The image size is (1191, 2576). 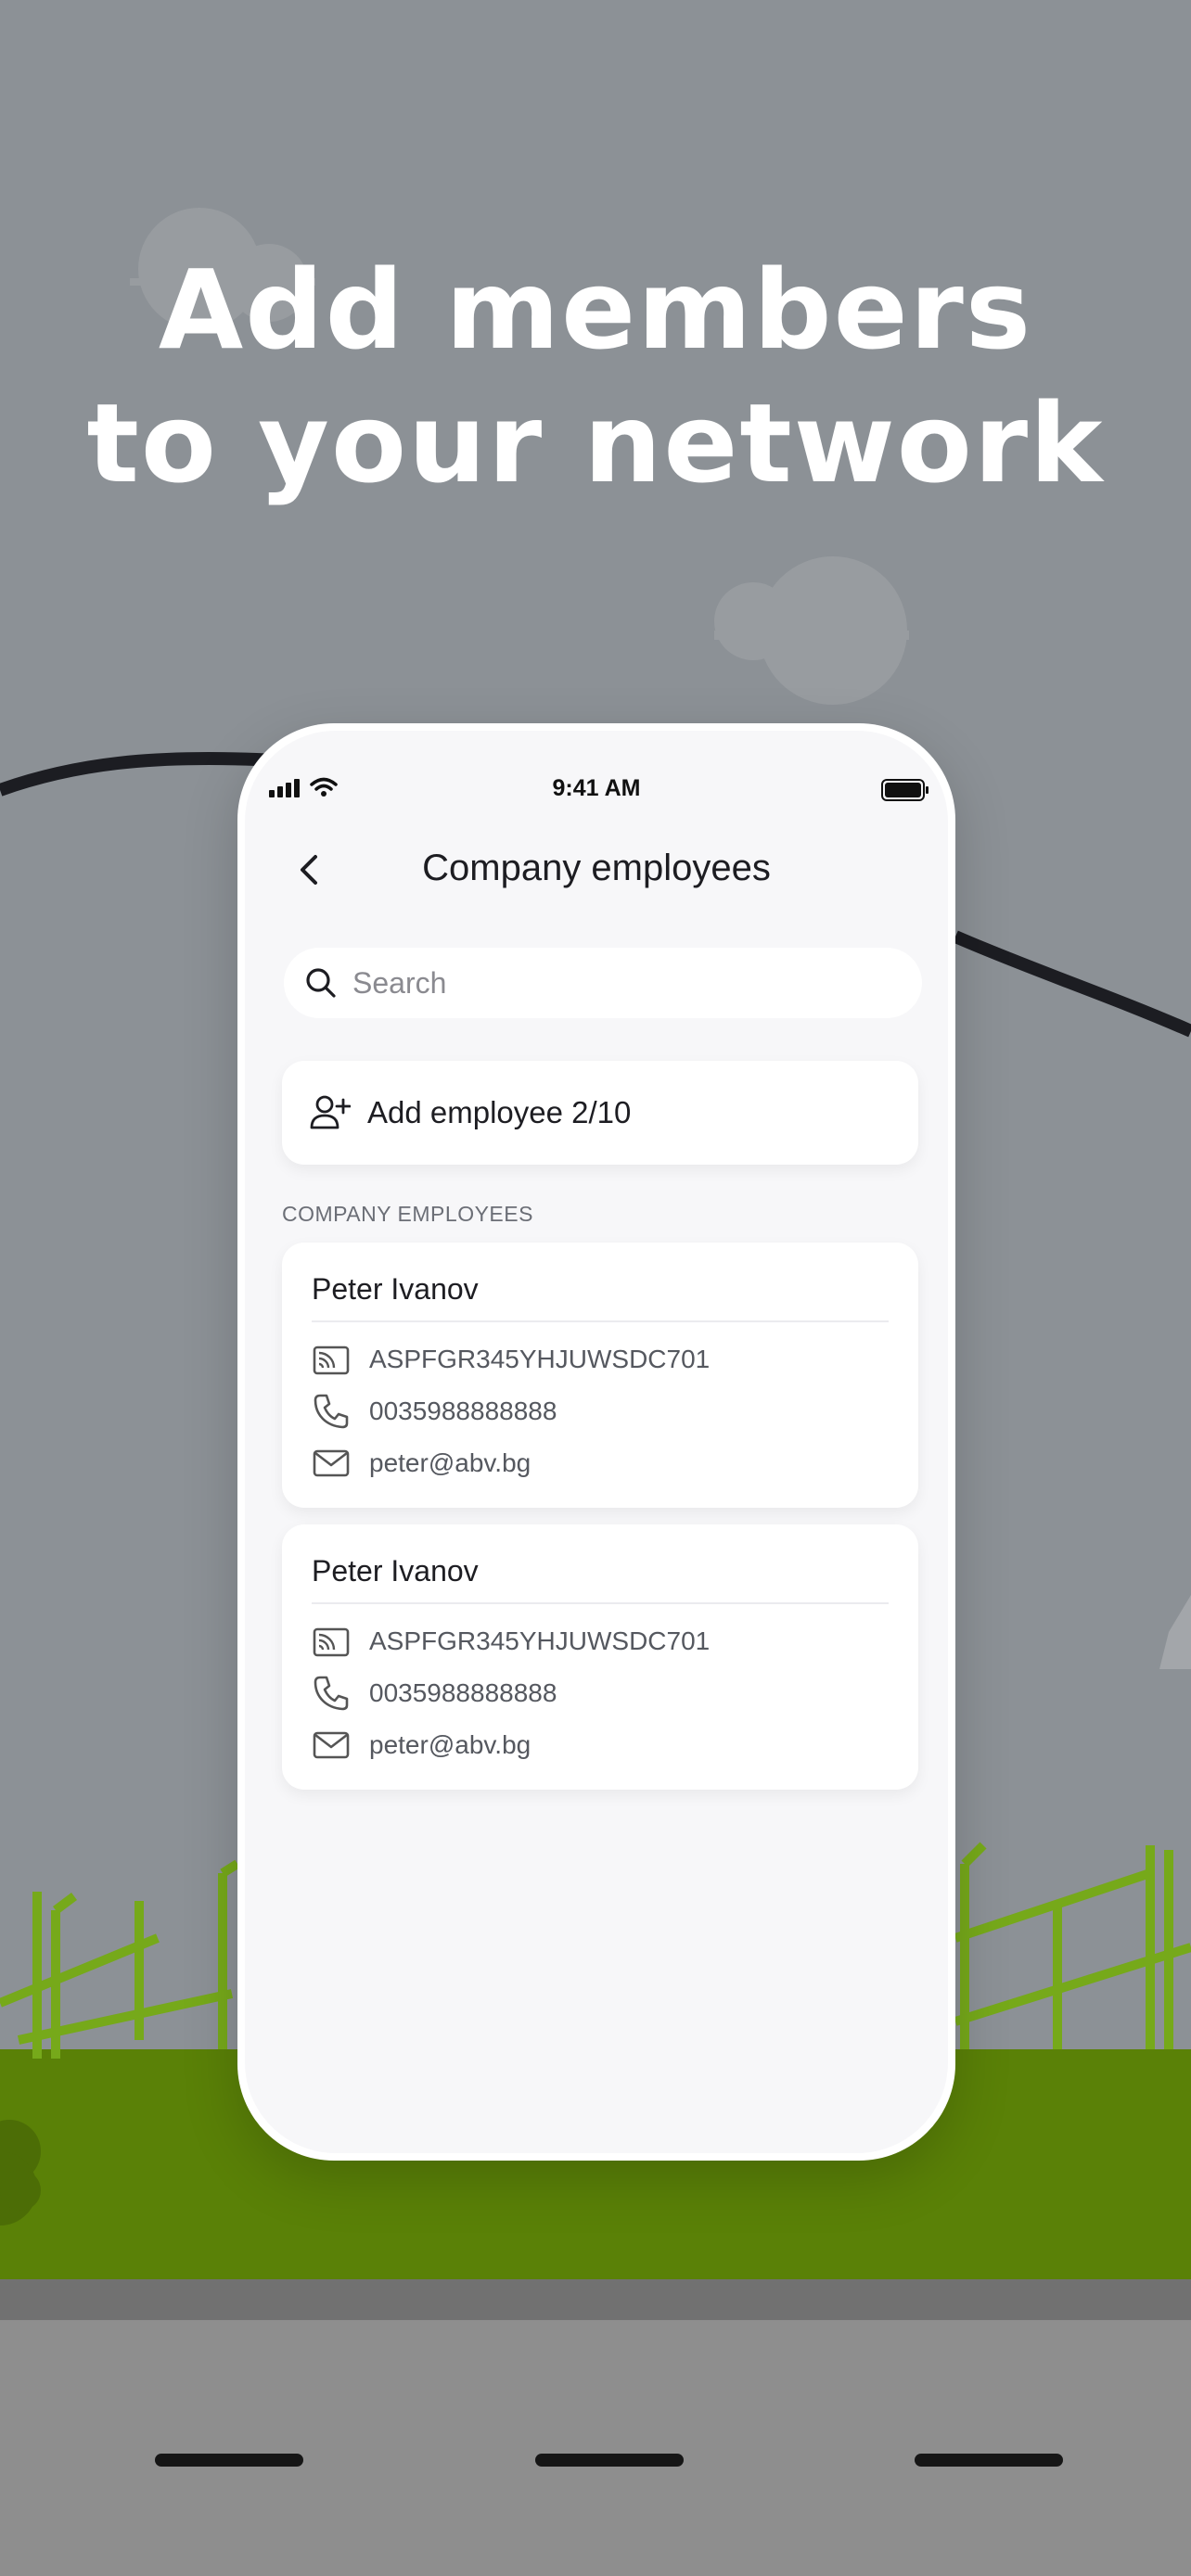 I want to click on headline: Add members to your network, so click(x=595, y=376).